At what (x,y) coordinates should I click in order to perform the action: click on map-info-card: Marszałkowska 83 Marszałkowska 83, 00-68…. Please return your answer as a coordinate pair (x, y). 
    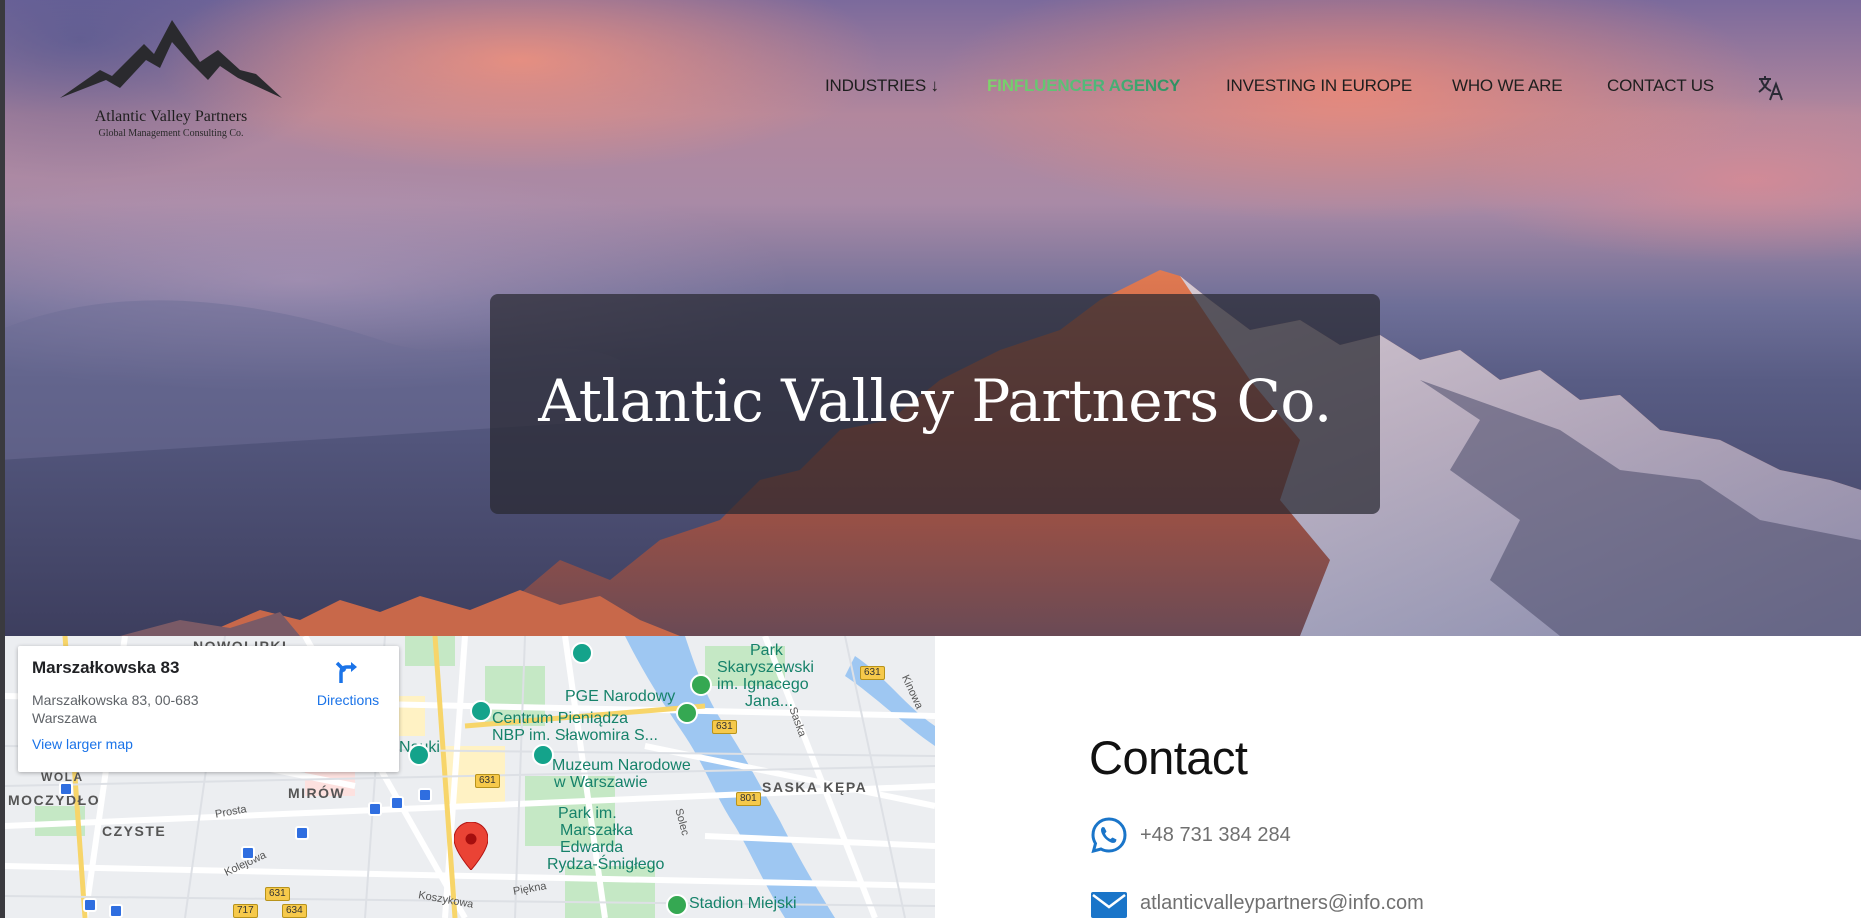
    Looking at the image, I should click on (208, 709).